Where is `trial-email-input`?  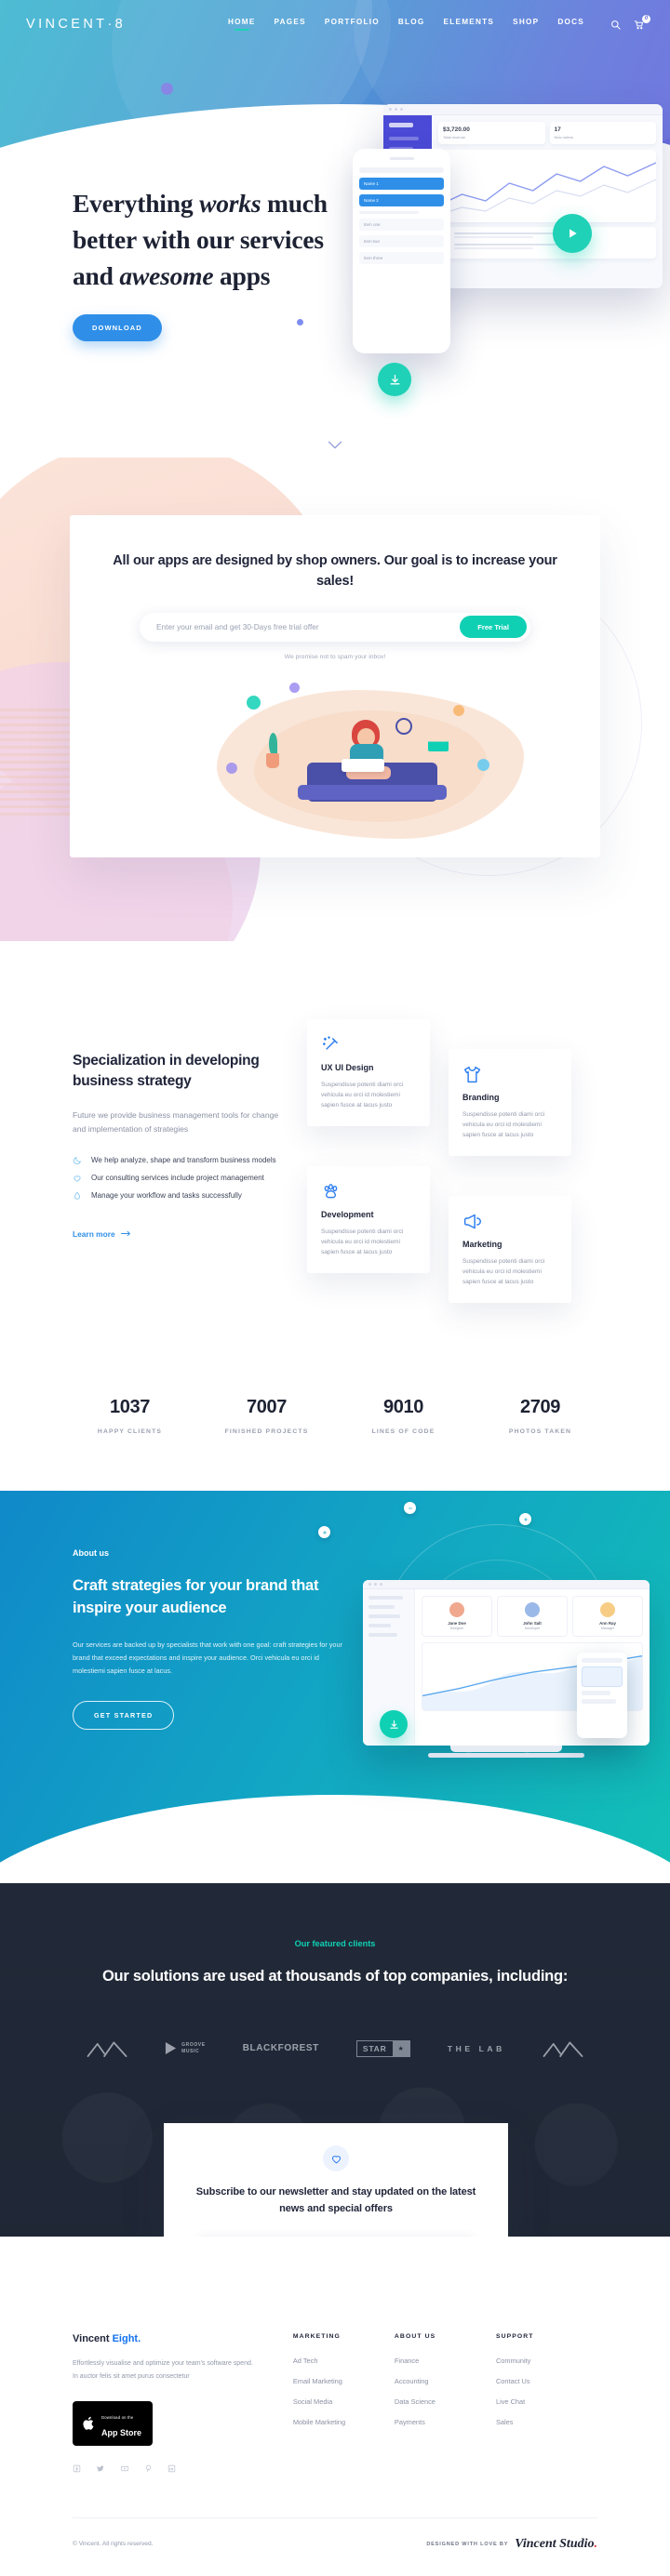 trial-email-input is located at coordinates (308, 627).